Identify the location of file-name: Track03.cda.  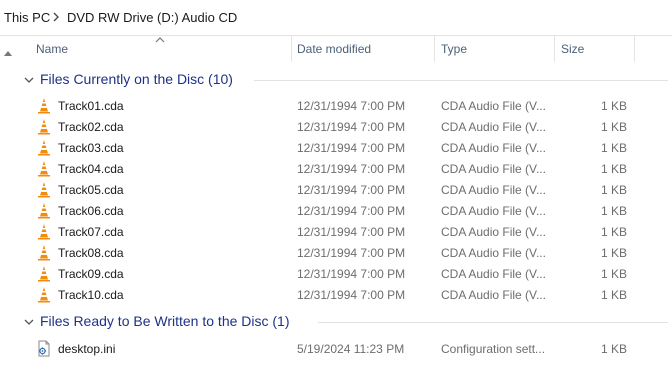
(91, 148).